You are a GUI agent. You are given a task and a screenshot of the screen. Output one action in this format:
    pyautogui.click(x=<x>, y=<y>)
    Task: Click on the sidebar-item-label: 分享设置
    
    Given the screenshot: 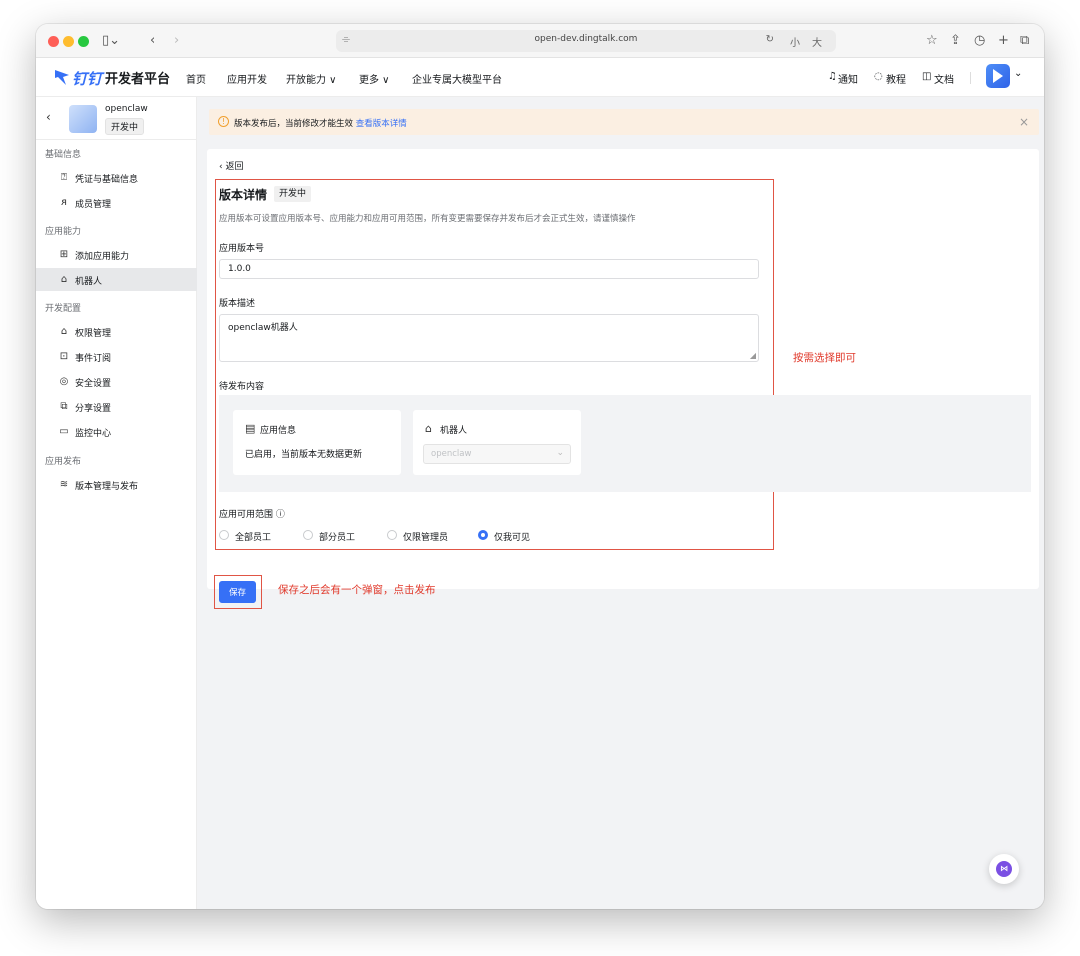 What is the action you would take?
    pyautogui.click(x=93, y=409)
    